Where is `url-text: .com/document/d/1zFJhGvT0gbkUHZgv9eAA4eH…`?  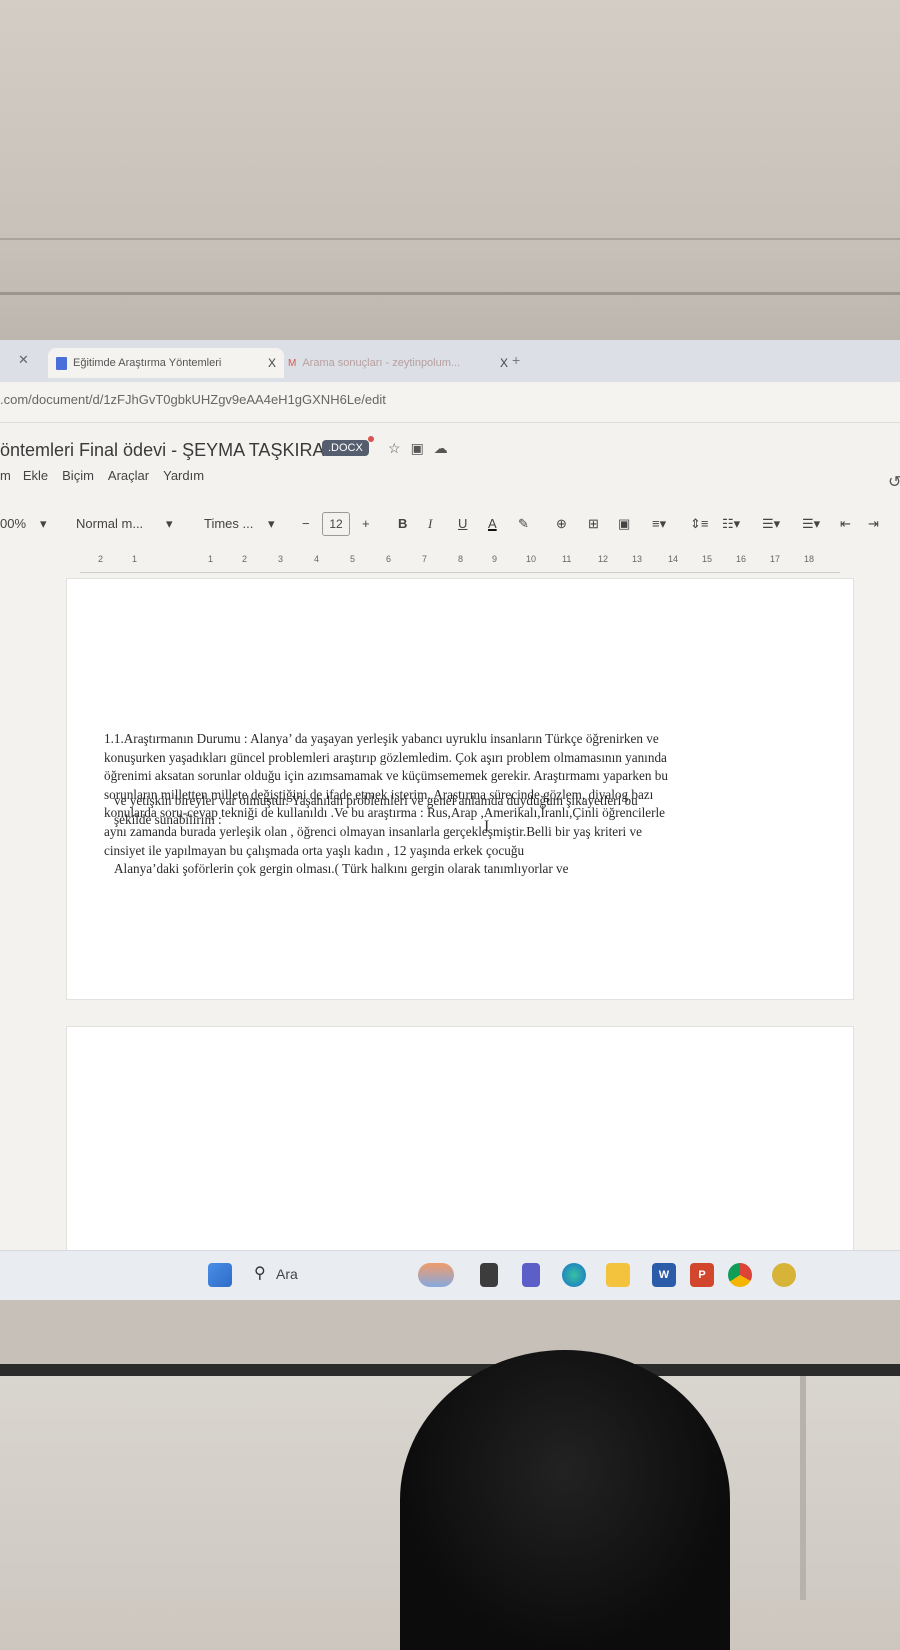
url-text: .com/document/d/1zFJhGvT0gbkUHZgv9eAA4eH… is located at coordinates (193, 399).